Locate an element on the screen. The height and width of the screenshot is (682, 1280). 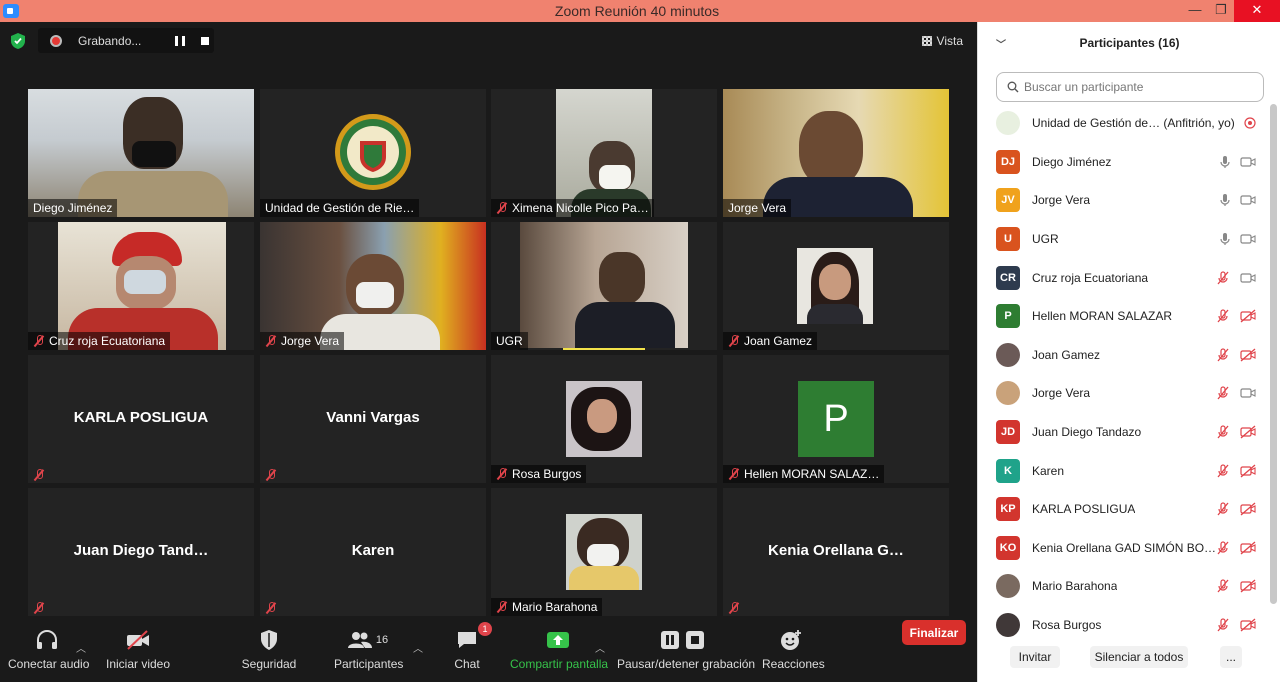
participant-display-name: KARLA POSLIGUA is located at coordinates (141, 417).